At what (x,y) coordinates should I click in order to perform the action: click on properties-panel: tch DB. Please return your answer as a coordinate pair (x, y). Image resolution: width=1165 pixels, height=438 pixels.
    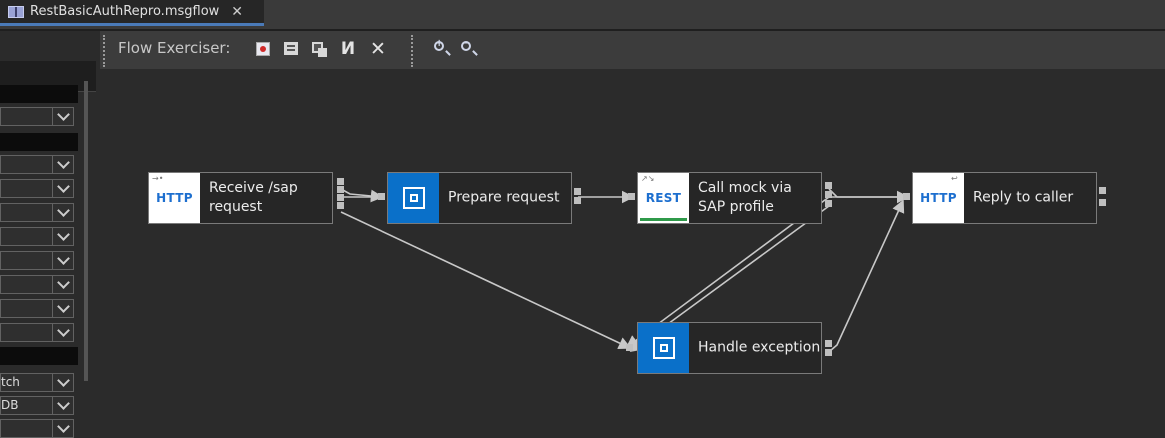
    Looking at the image, I should click on (48, 234).